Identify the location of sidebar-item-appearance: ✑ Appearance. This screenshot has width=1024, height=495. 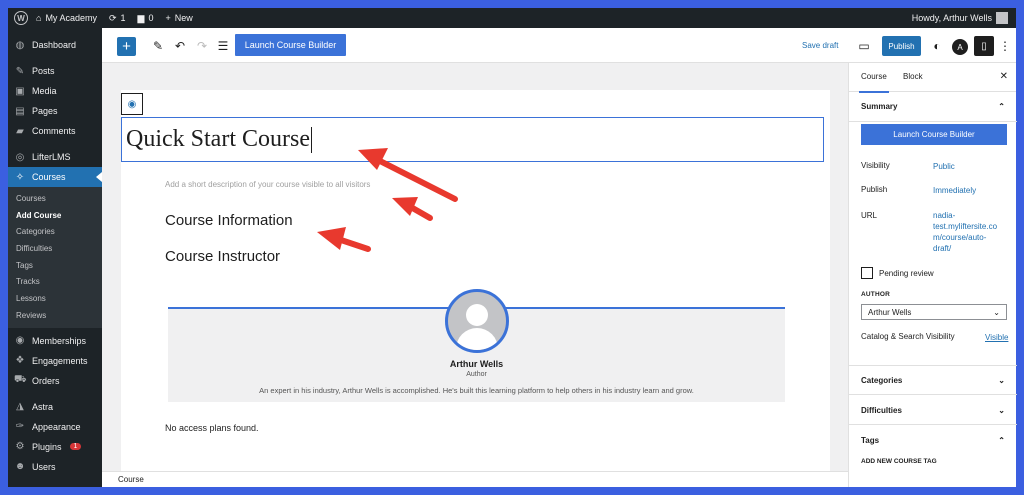
(55, 427).